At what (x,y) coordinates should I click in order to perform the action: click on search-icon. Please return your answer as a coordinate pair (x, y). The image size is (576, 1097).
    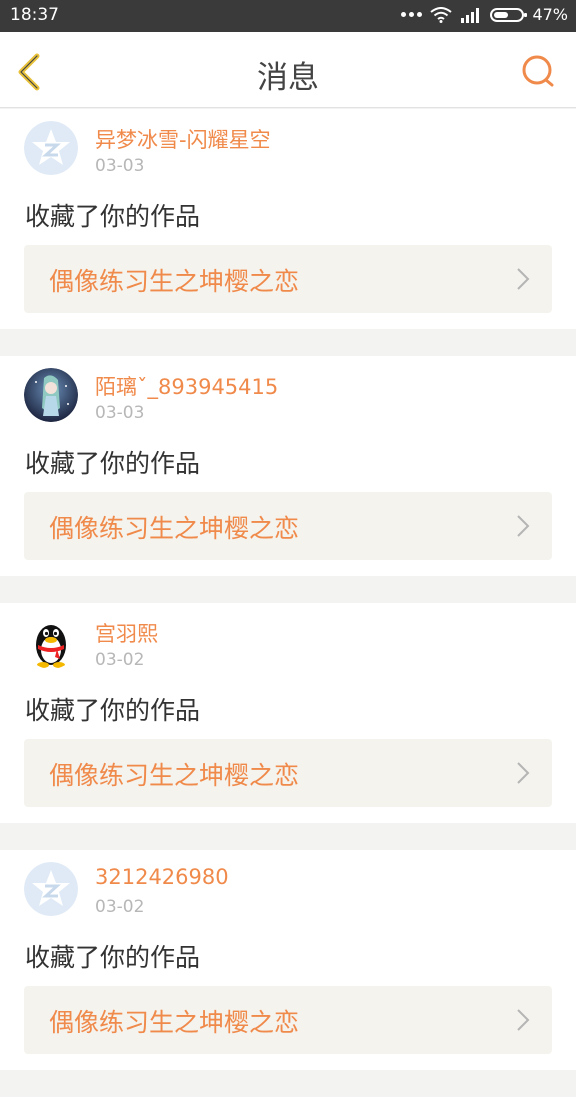
    Looking at the image, I should click on (538, 72).